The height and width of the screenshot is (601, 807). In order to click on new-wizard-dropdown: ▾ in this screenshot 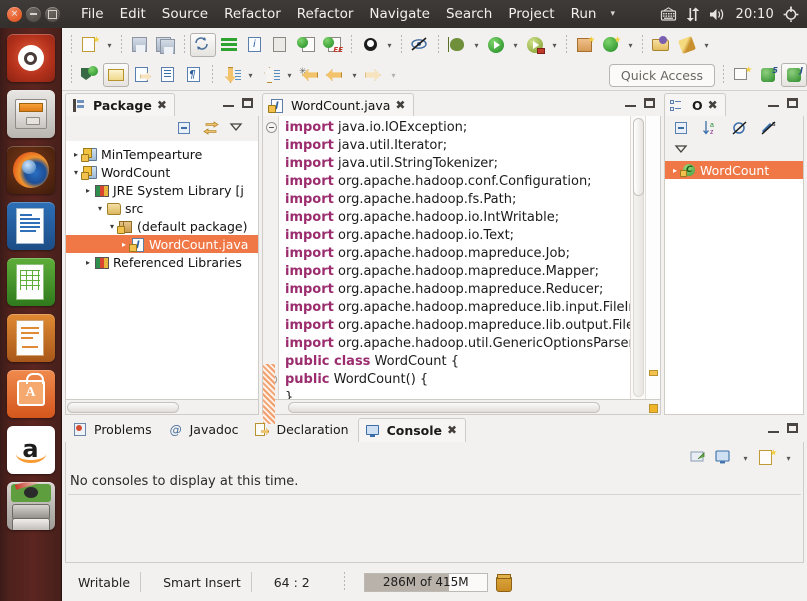, I will do `click(109, 45)`.